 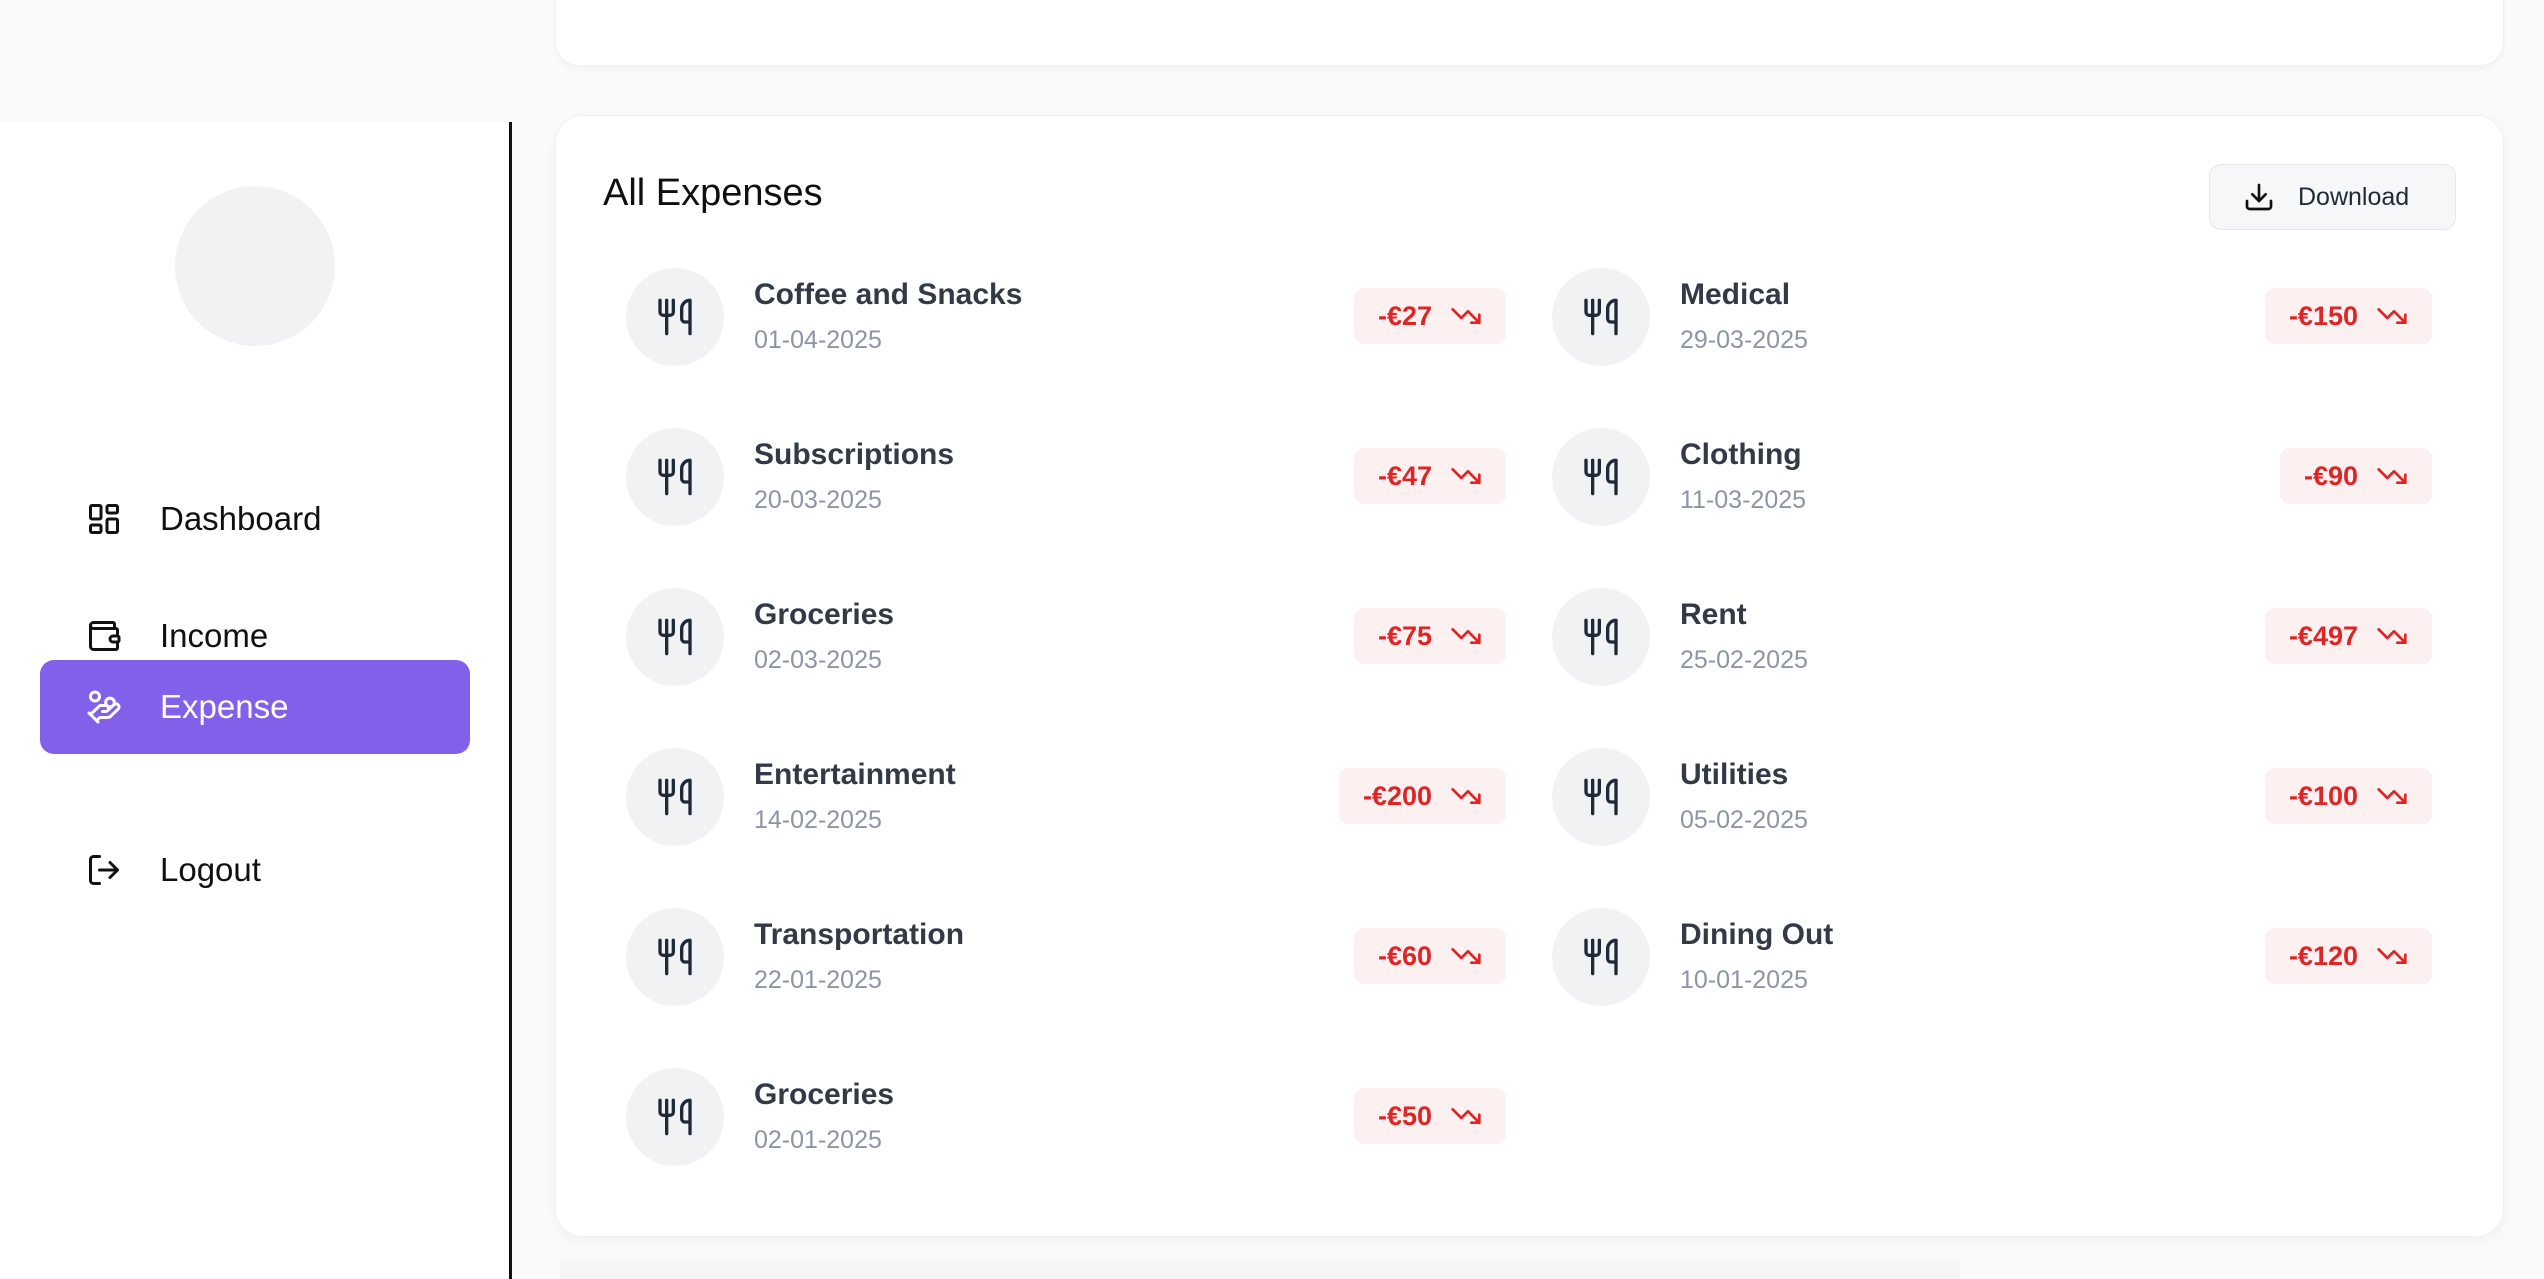 I want to click on sidebar-item-label: Logout, so click(x=210, y=869).